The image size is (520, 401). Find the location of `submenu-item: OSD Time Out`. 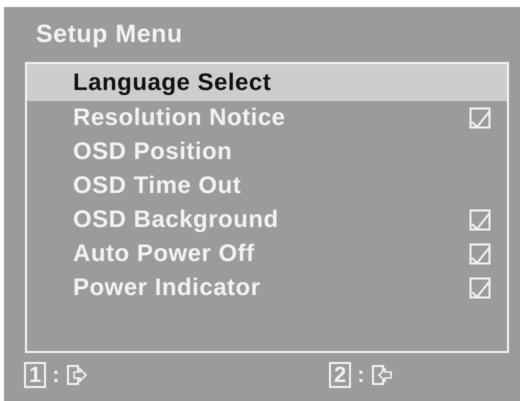

submenu-item: OSD Time Out is located at coordinates (267, 186).